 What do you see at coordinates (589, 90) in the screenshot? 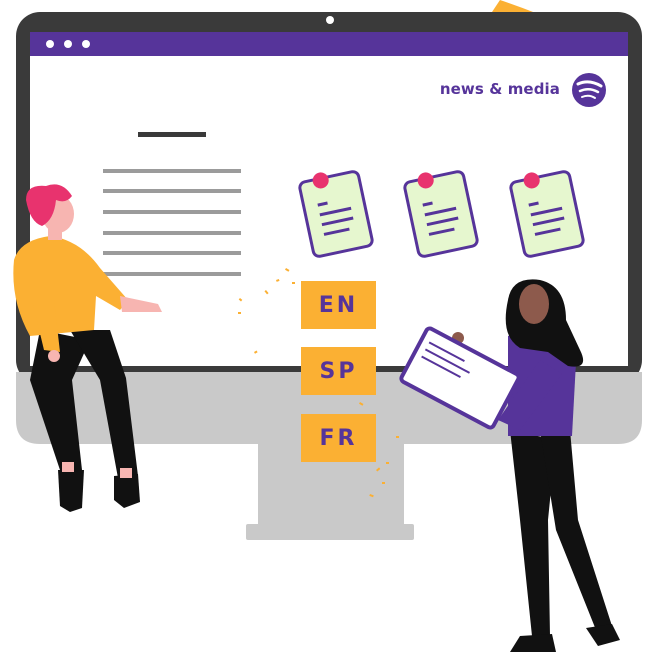
I see `spotify-icon` at bounding box center [589, 90].